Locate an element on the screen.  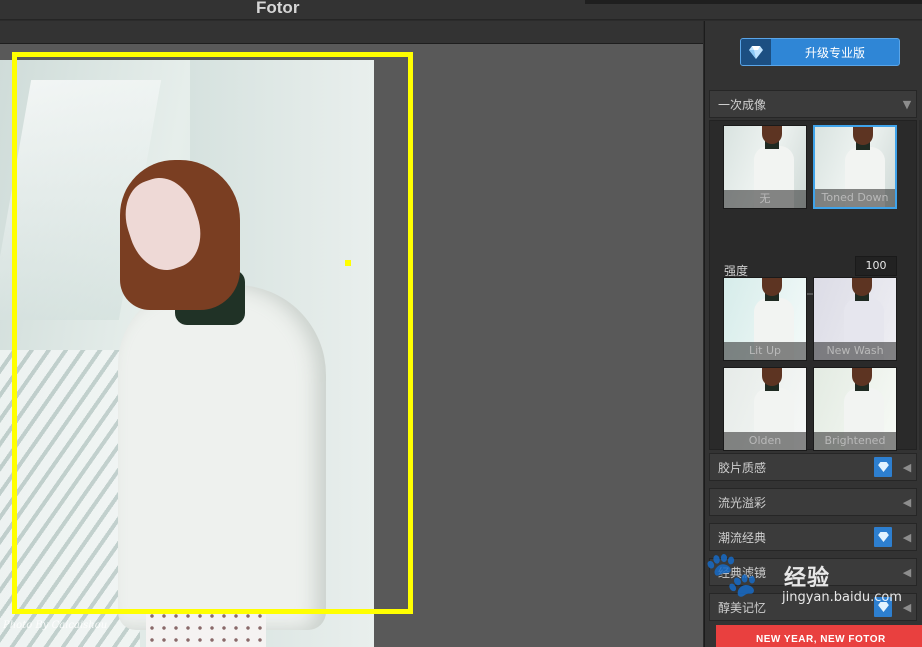
filter-thumb-new-wash: New Wash is located at coordinates (855, 319).